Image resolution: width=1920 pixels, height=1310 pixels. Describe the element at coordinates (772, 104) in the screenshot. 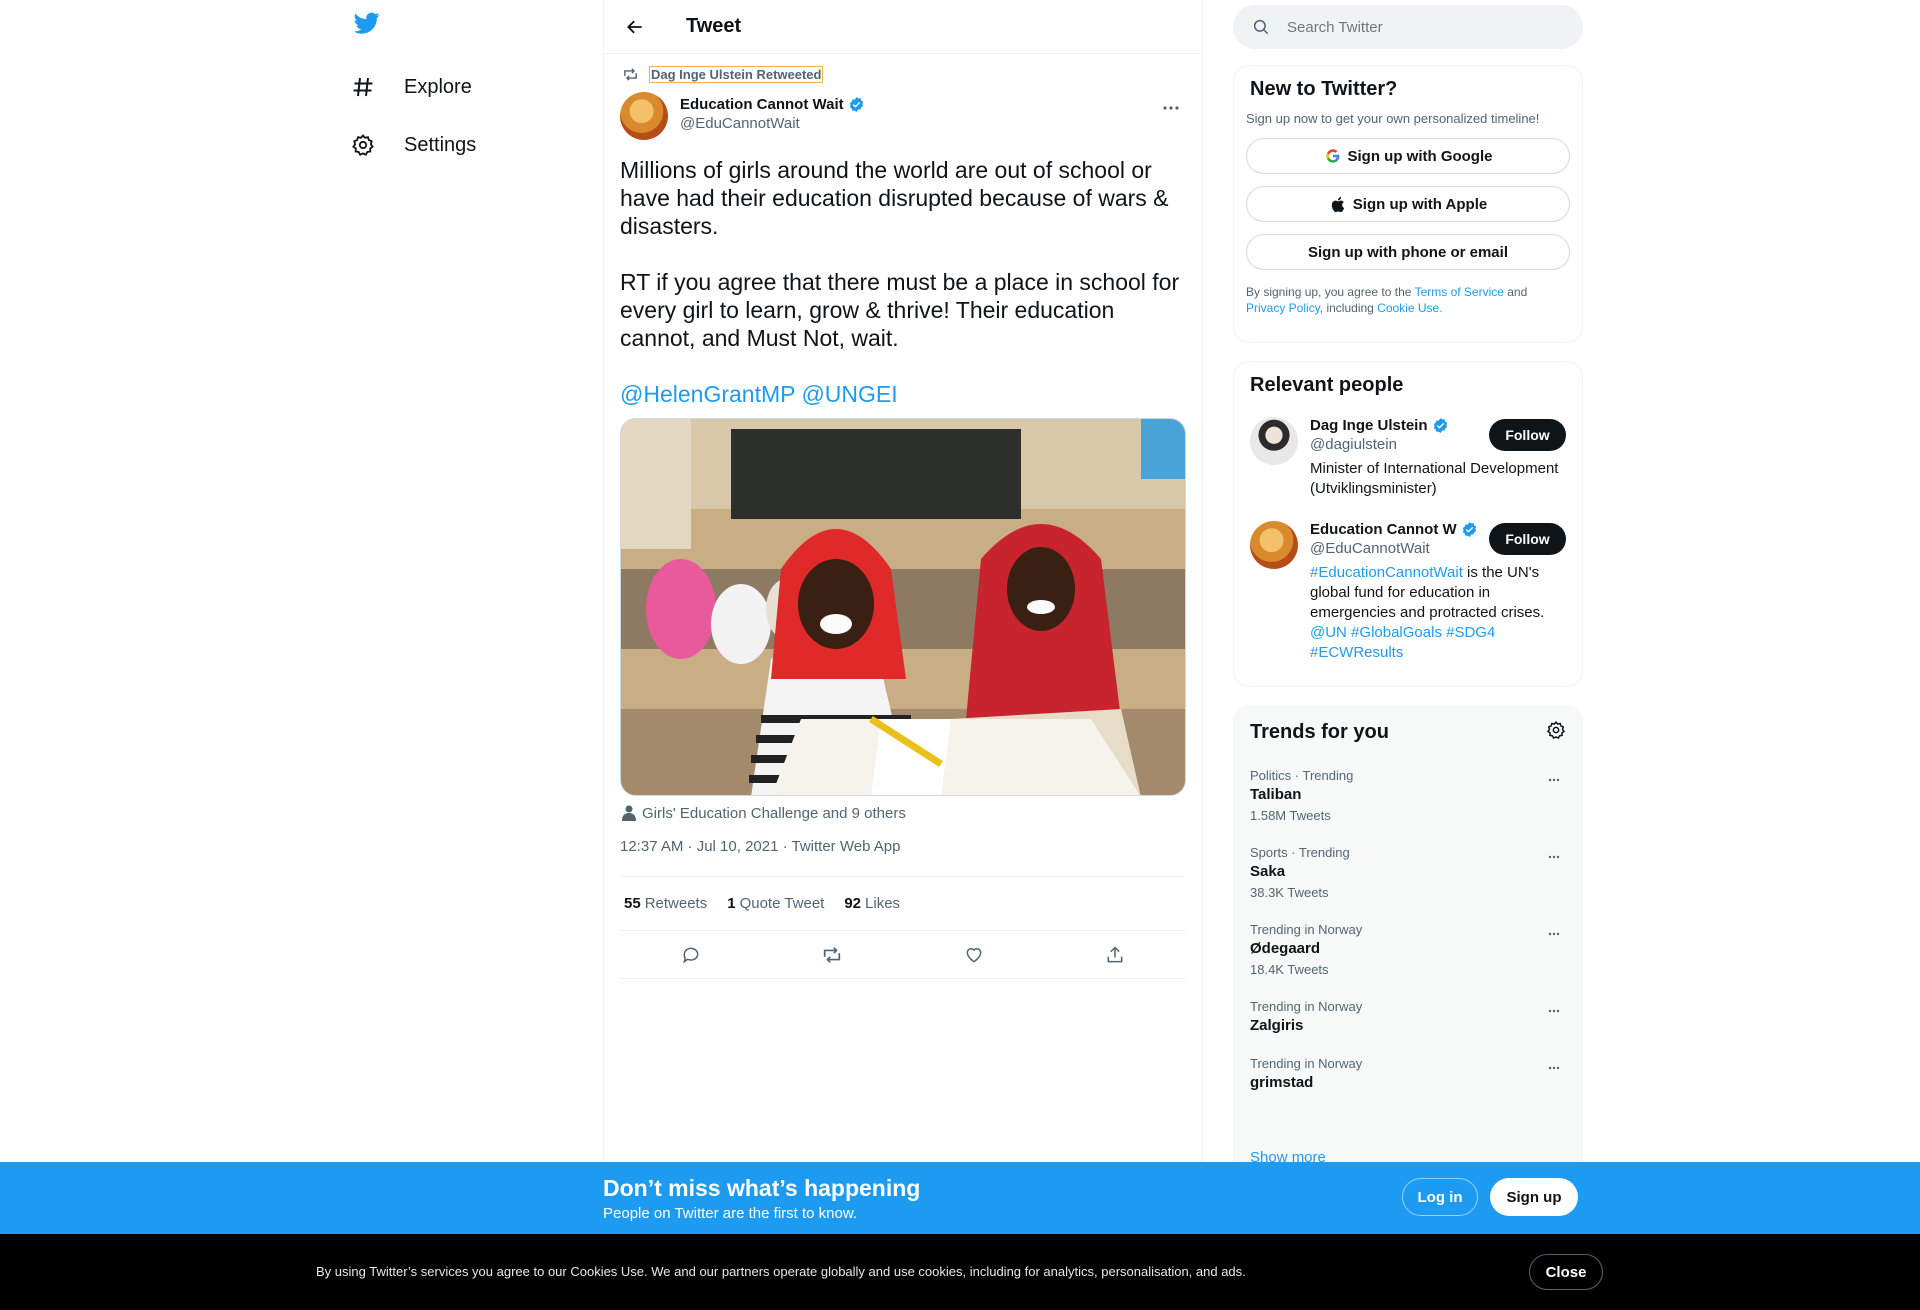

I see `author-name-row: Education Cannot Wait` at that location.